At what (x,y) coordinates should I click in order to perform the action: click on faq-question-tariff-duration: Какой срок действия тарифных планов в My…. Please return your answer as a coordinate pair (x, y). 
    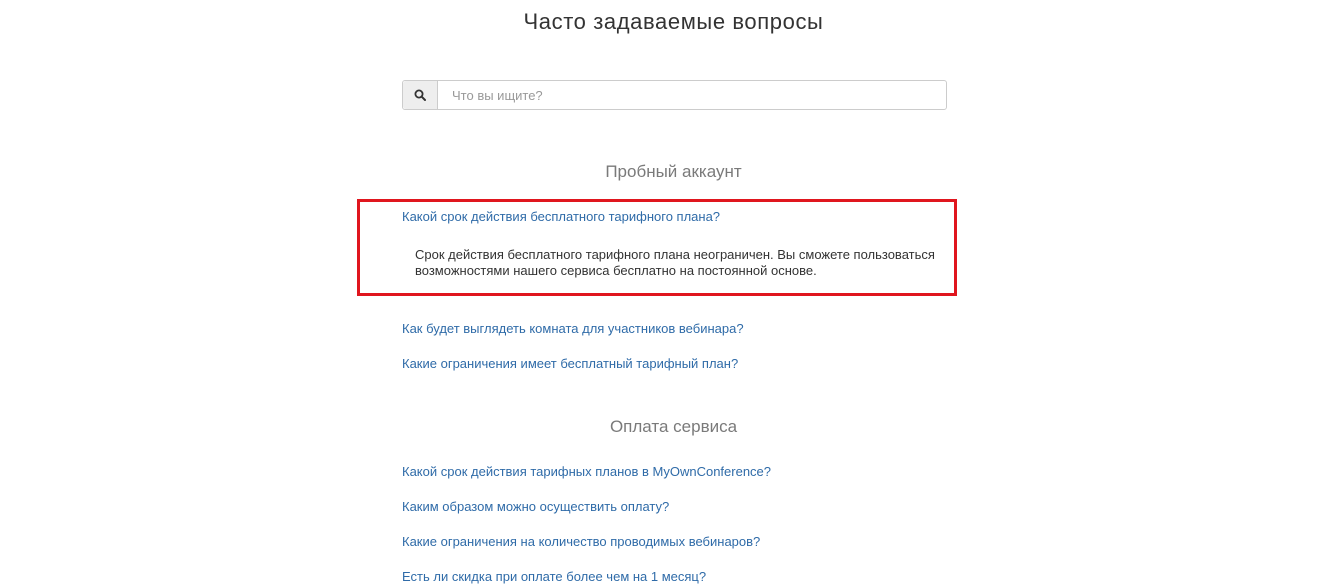
    Looking at the image, I should click on (586, 471).